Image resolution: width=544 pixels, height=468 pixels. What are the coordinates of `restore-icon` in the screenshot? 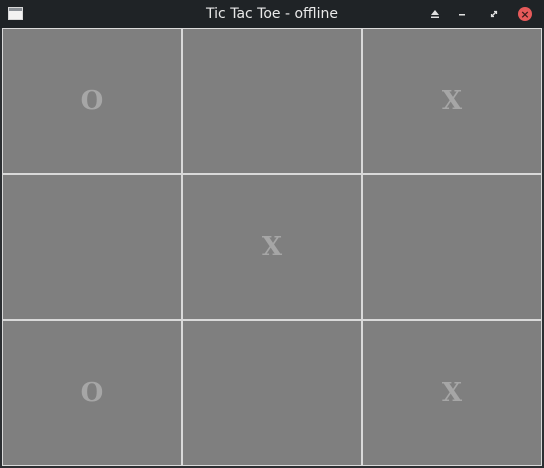 It's located at (494, 14).